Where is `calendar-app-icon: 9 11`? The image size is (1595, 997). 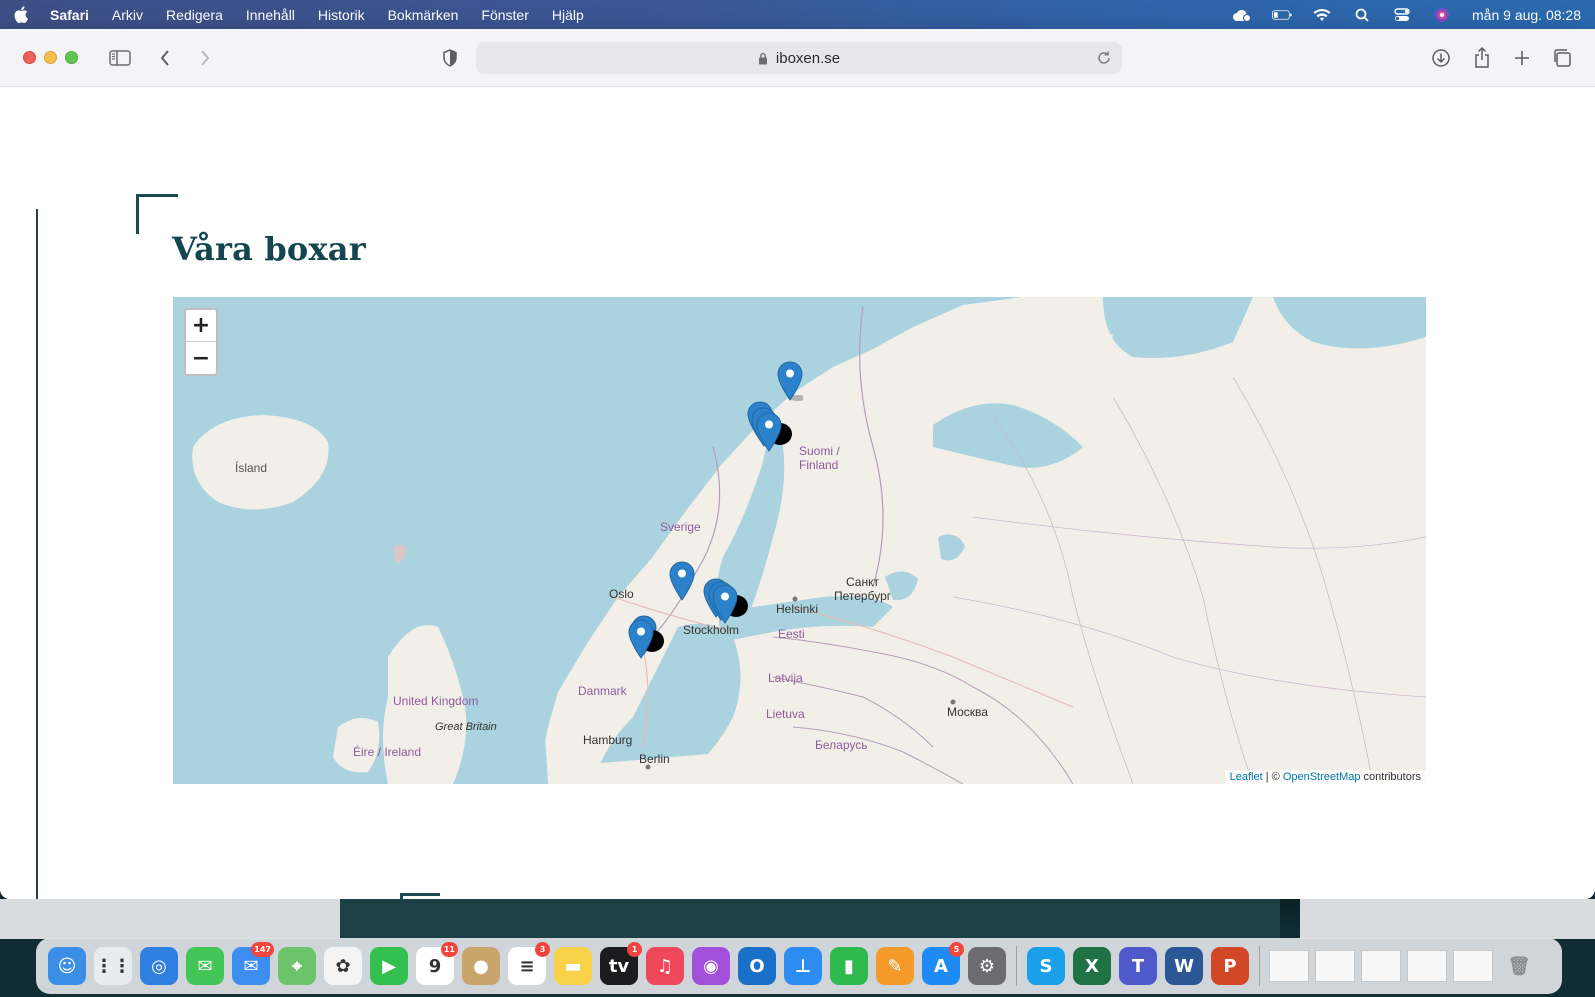
calendar-app-icon: 9 11 is located at coordinates (437, 963).